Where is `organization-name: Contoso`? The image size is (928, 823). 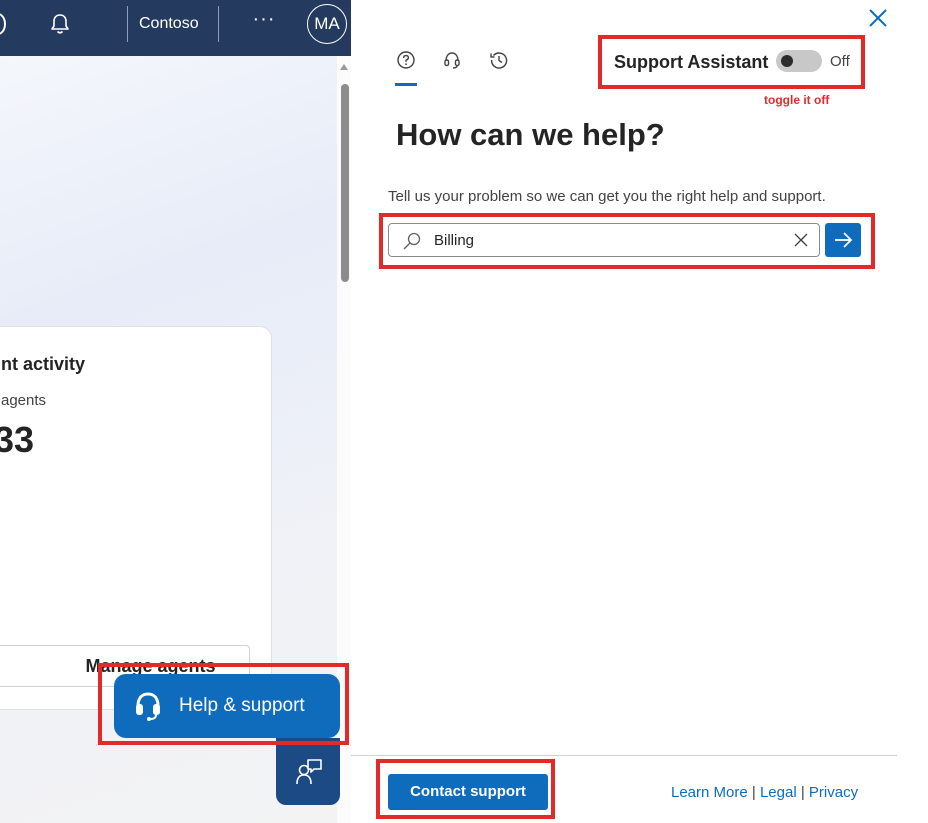
organization-name: Contoso is located at coordinates (169, 24).